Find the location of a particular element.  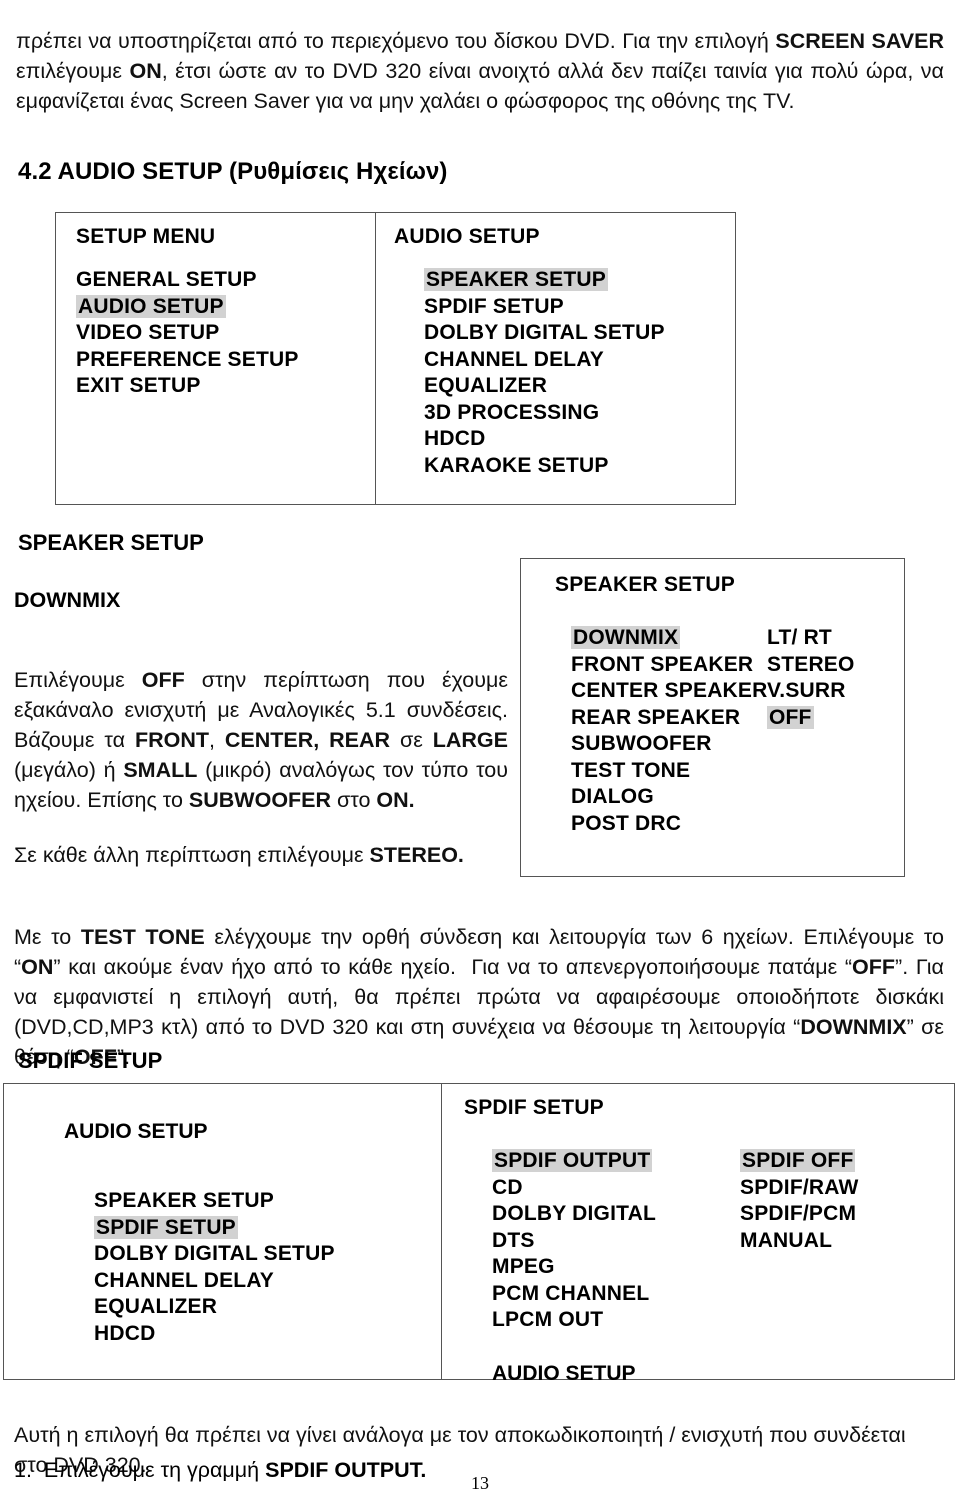

subwoofer-term: SUBWOOFER is located at coordinates (260, 799).